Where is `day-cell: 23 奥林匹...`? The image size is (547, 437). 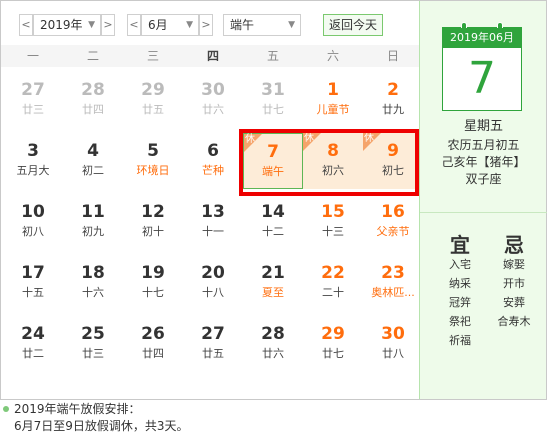 day-cell: 23 奥林匹... is located at coordinates (393, 283).